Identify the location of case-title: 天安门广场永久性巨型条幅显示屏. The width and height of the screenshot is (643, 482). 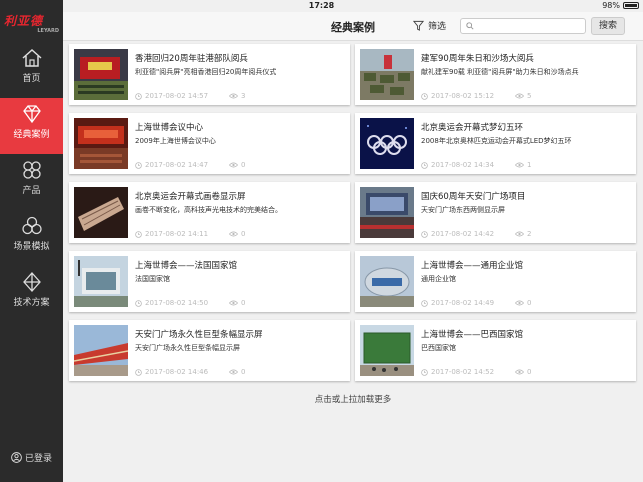
(199, 335).